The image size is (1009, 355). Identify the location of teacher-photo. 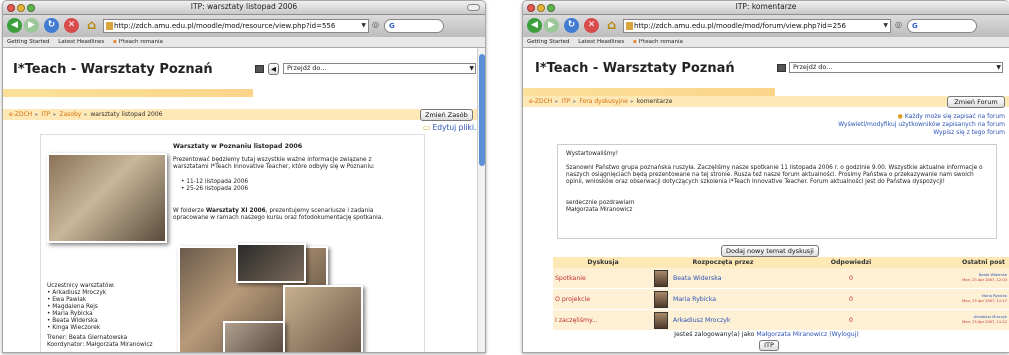
(107, 198).